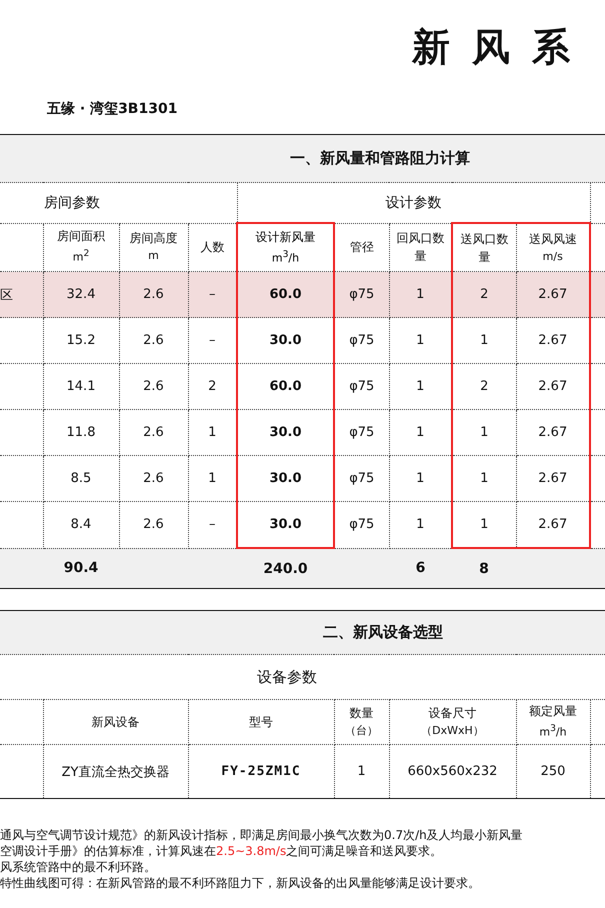 The image size is (605, 908). I want to click on table-cell: 11.8, so click(81, 433).